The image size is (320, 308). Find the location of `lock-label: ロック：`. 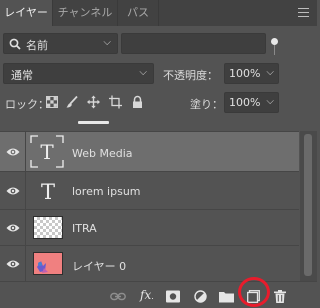

lock-label: ロック： is located at coordinates (27, 104).